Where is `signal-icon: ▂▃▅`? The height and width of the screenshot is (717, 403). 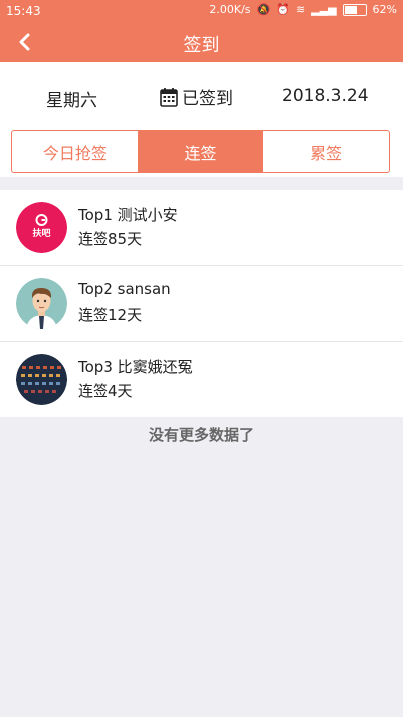 signal-icon: ▂▃▅ is located at coordinates (324, 9).